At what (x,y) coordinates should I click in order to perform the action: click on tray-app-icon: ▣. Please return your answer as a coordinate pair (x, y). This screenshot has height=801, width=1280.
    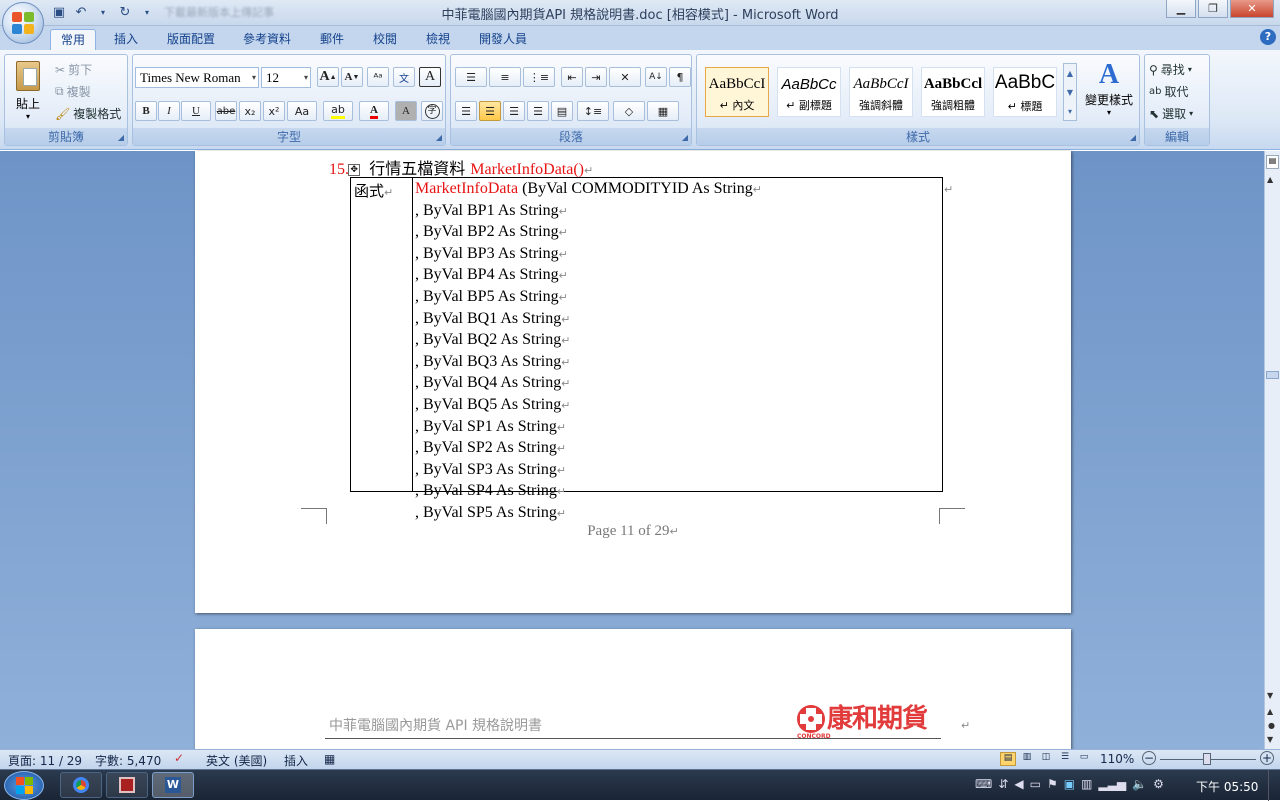
    Looking at the image, I should click on (1069, 784).